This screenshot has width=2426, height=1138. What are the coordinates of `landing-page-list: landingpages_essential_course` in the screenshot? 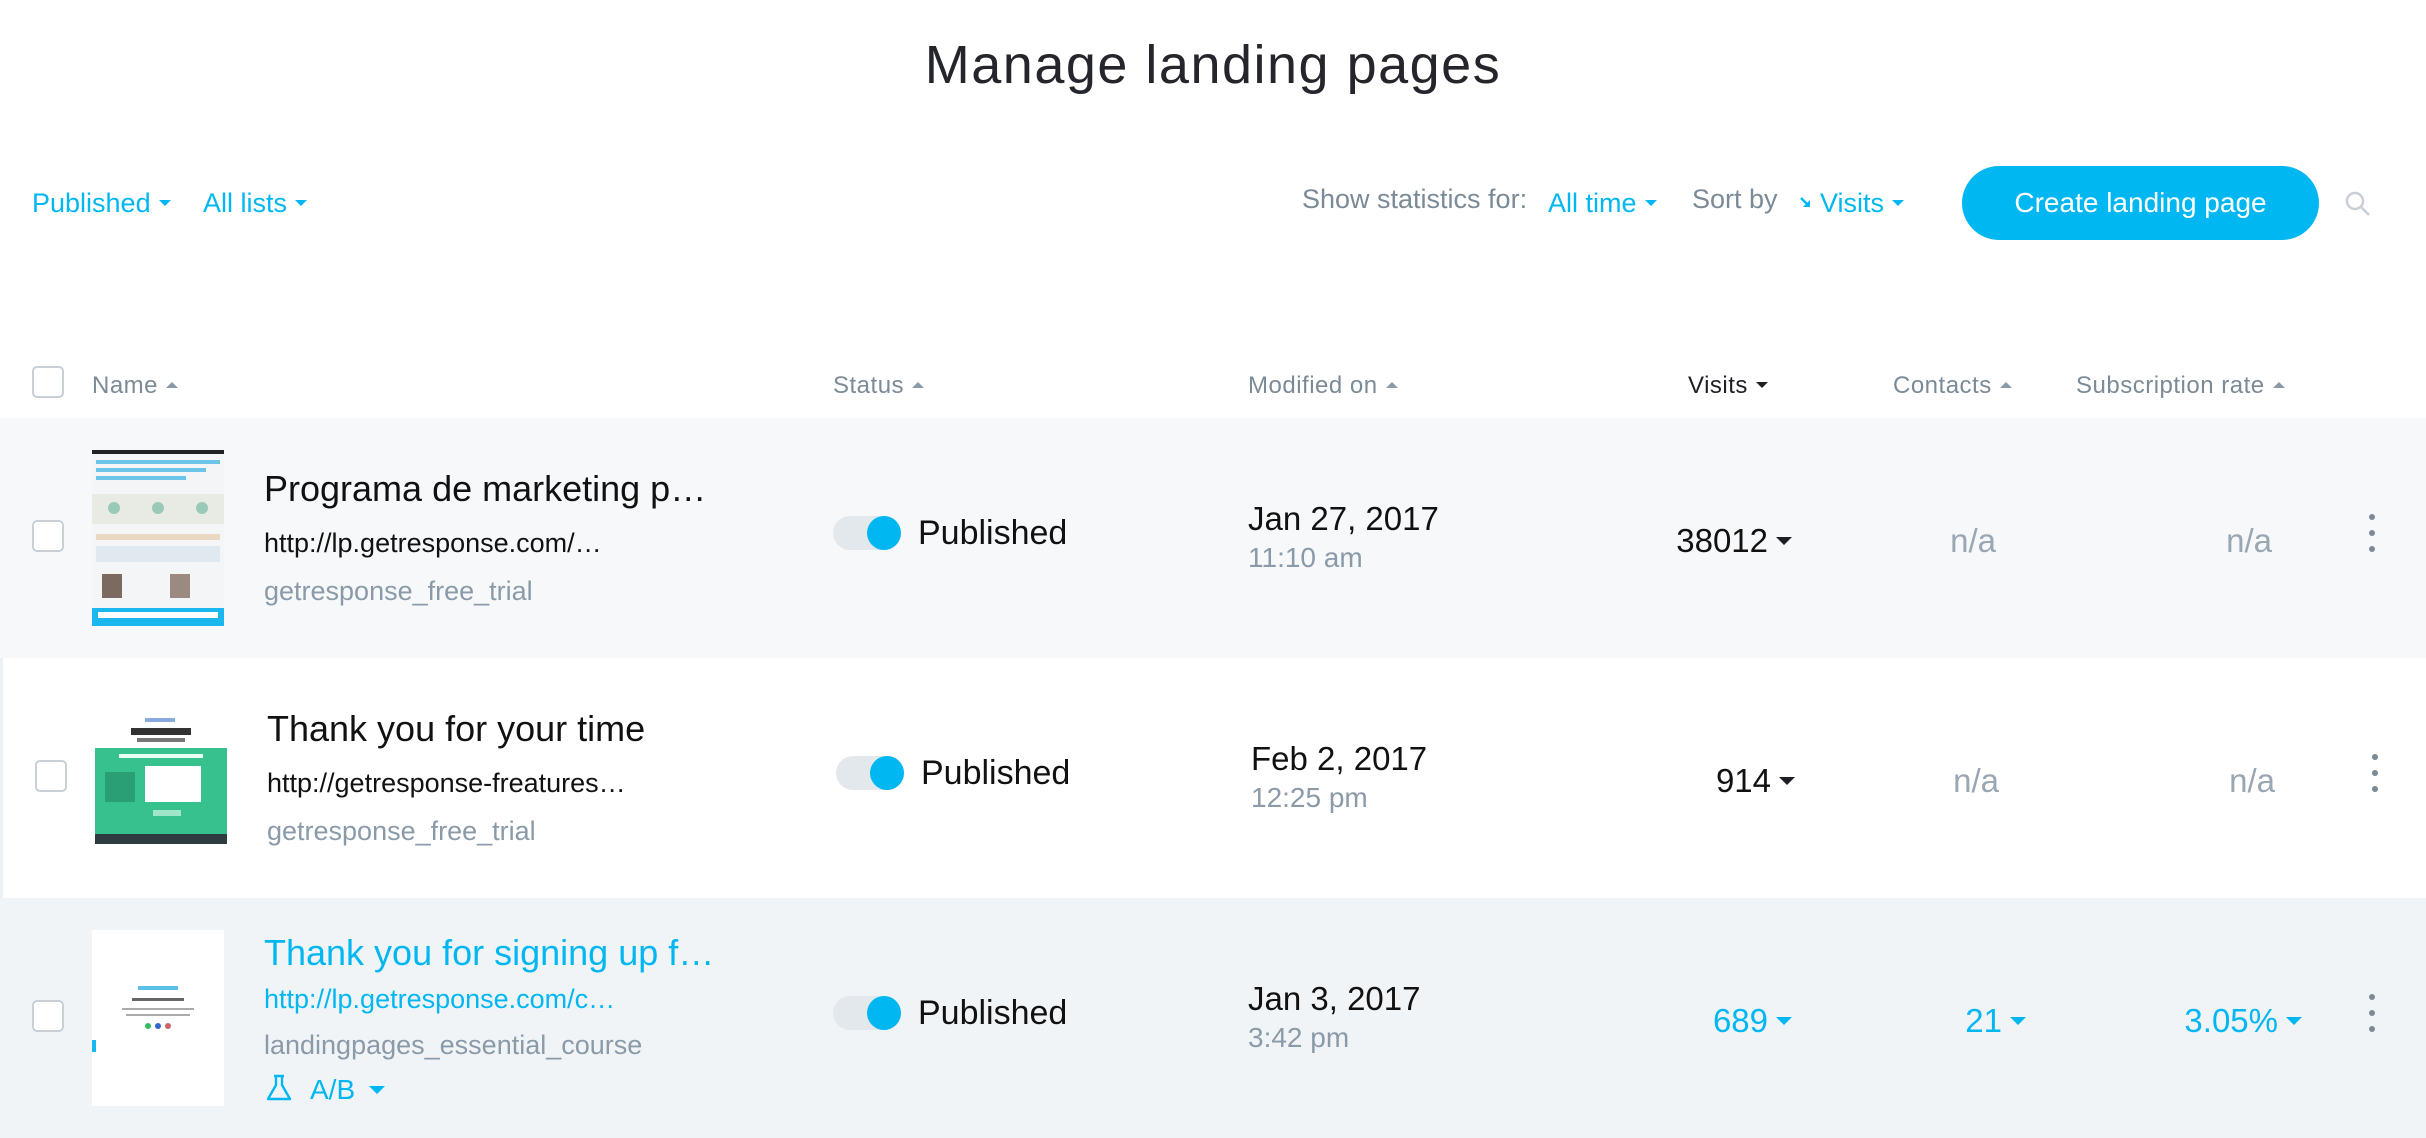 It's located at (453, 1045).